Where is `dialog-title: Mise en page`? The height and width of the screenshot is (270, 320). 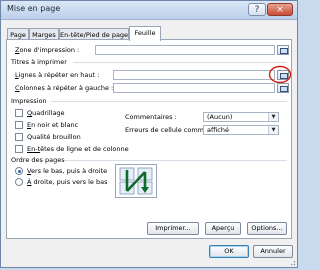
dialog-title: Mise en page is located at coordinates (34, 8).